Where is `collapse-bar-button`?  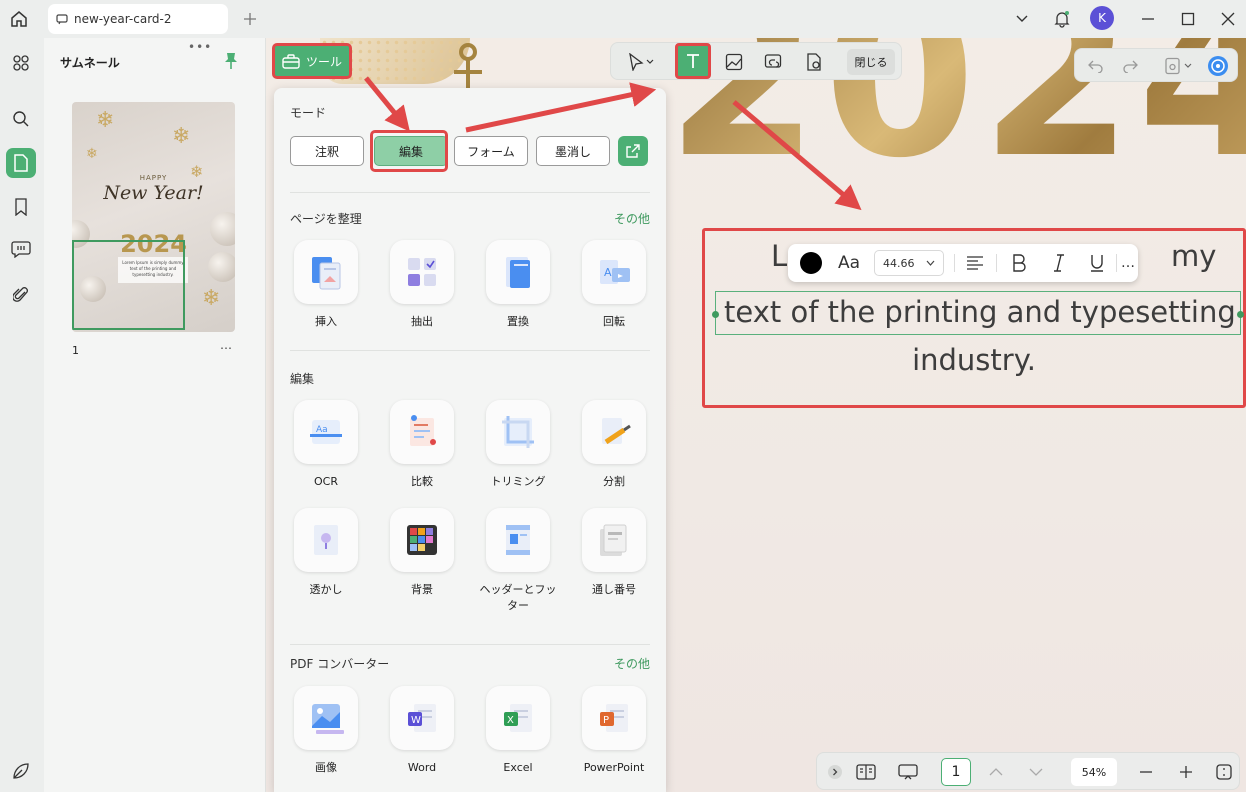
collapse-bar-button is located at coordinates (835, 772).